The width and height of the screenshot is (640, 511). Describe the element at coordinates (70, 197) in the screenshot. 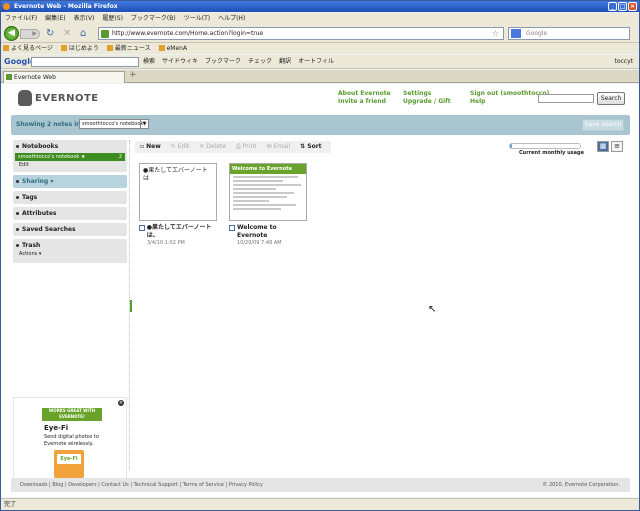

I see `sidebar-section-tags: Tags` at that location.